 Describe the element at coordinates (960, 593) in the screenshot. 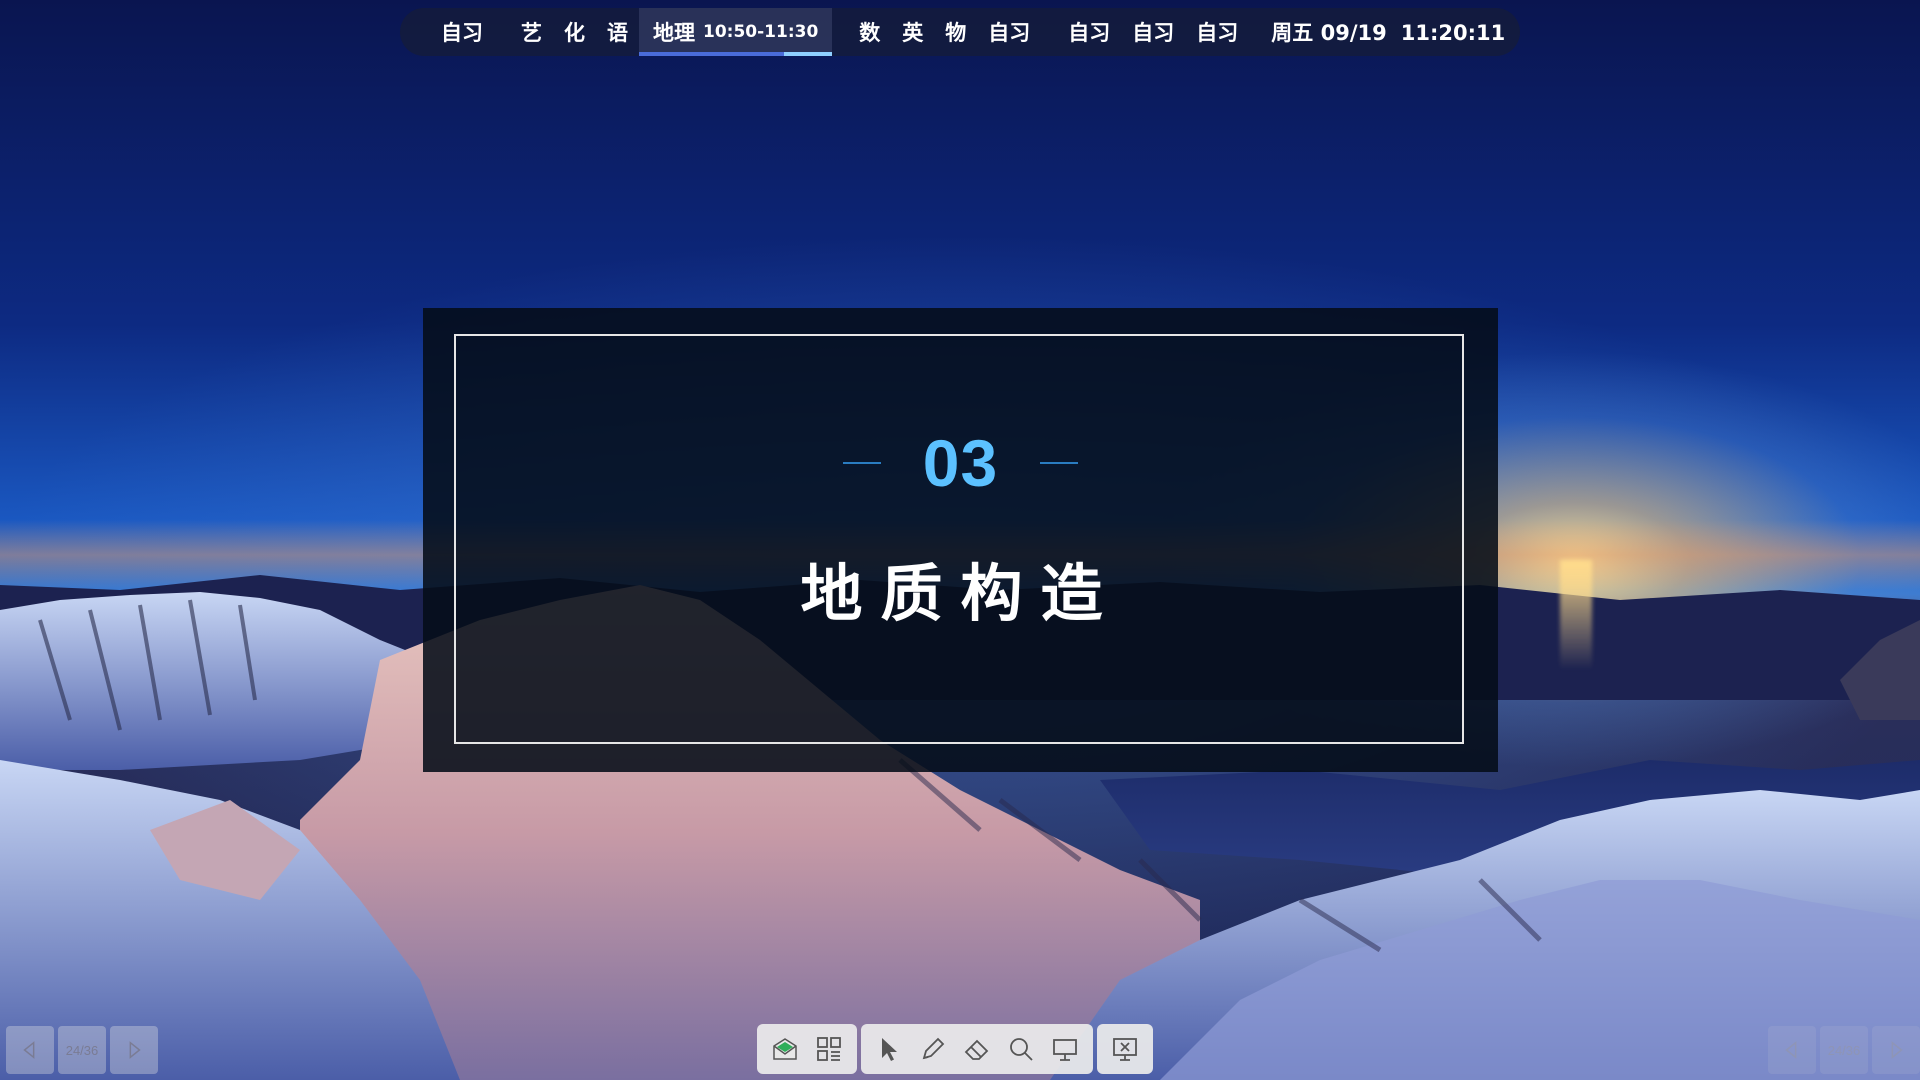

I see `section-title: 地质构造` at that location.